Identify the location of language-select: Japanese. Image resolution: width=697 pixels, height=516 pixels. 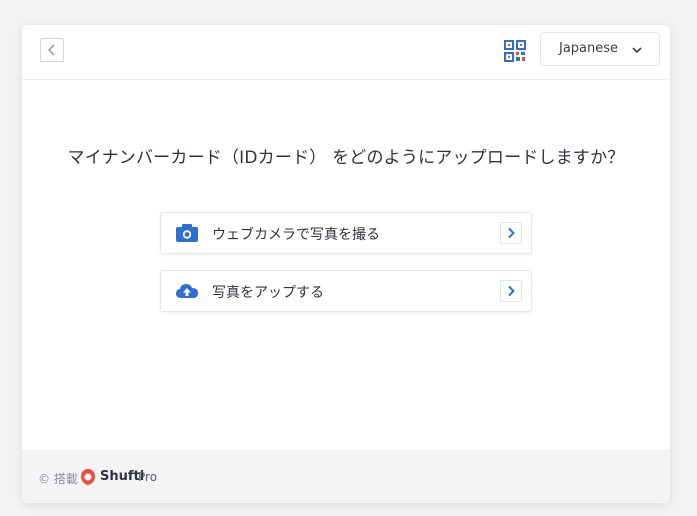
(600, 49).